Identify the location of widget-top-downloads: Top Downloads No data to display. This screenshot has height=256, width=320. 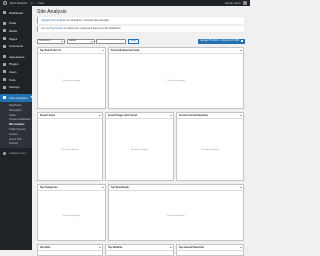
(176, 212).